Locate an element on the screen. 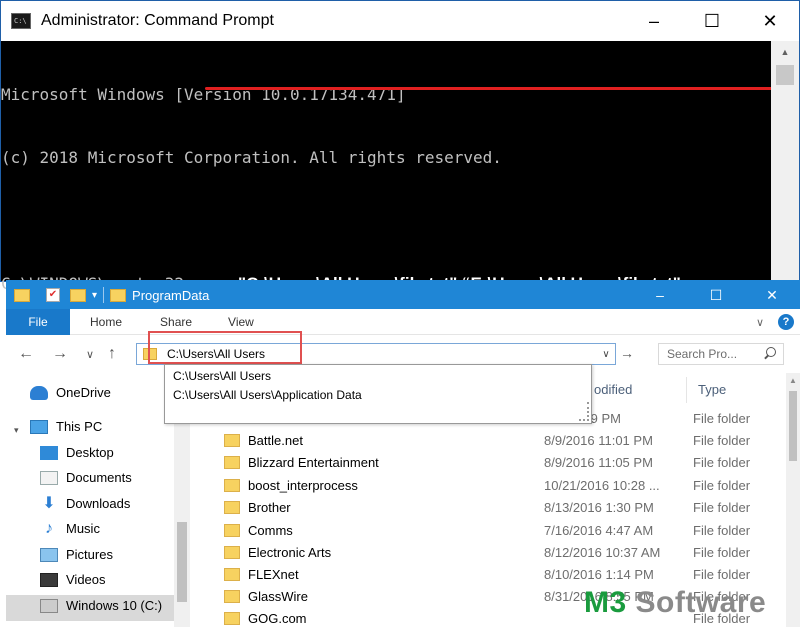 The width and height of the screenshot is (800, 627). cmd-minimize-button: – is located at coordinates (654, 21).